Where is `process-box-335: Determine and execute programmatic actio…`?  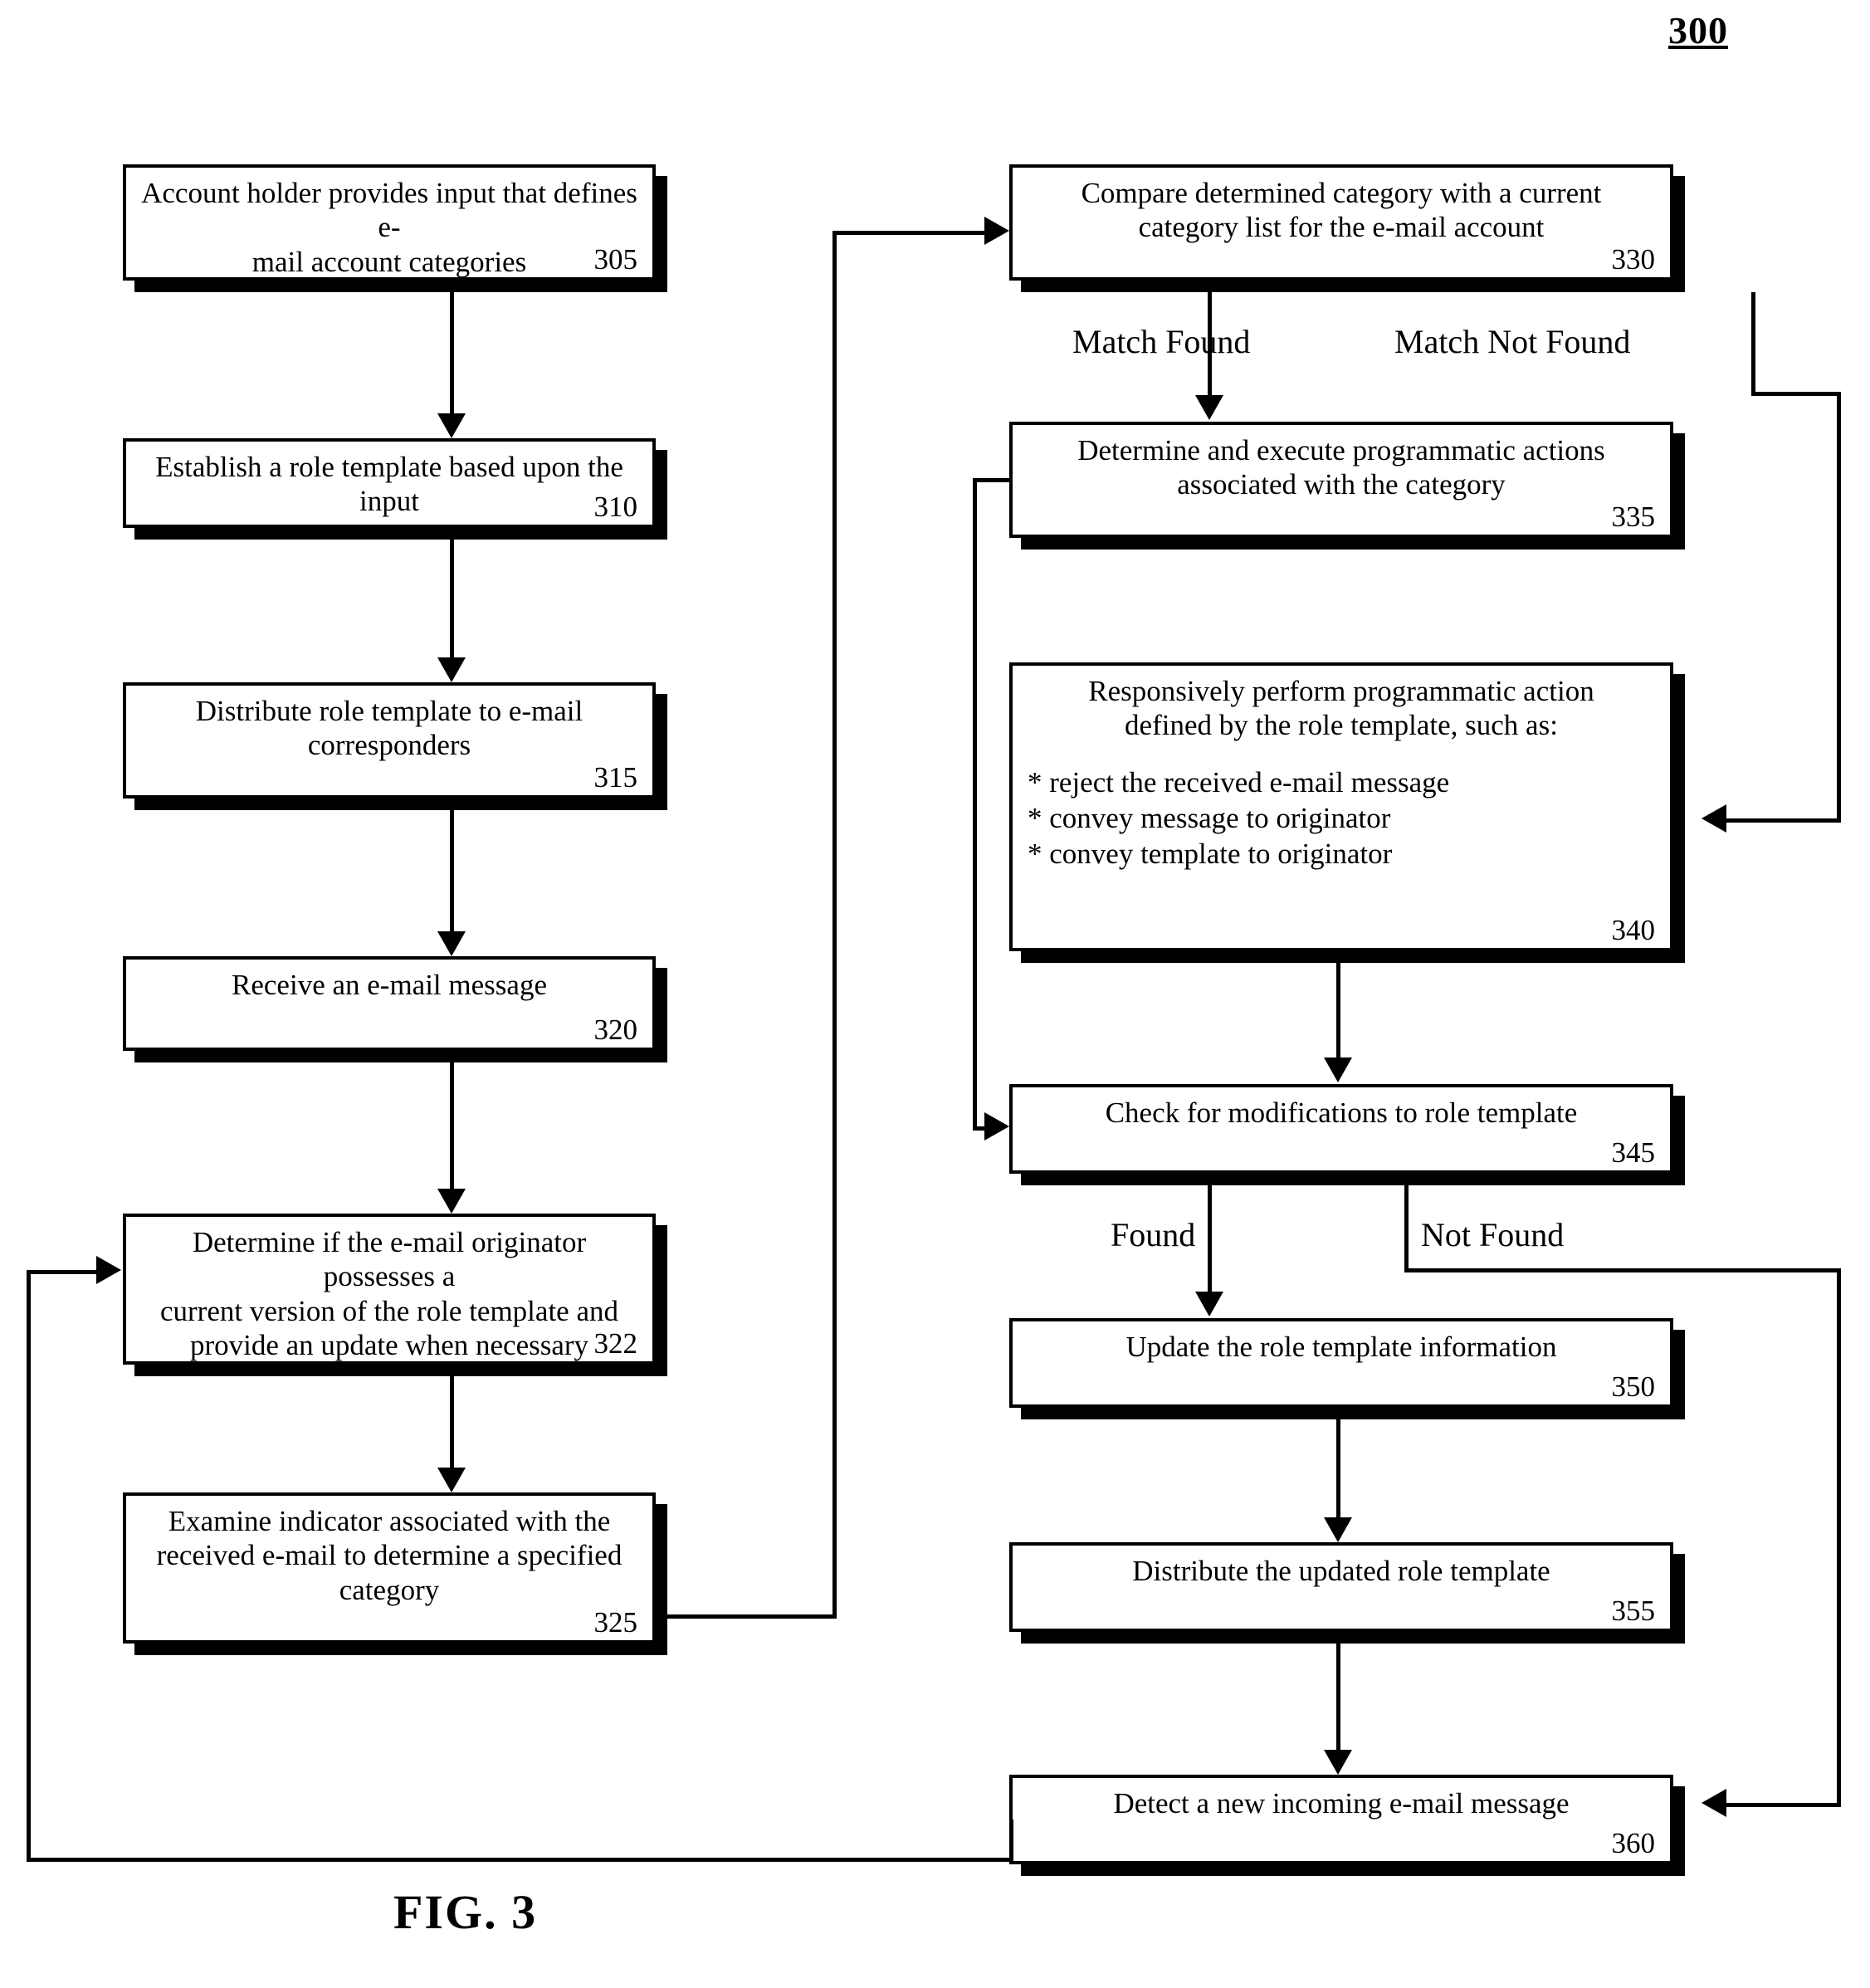 process-box-335: Determine and execute programmatic actio… is located at coordinates (1341, 480).